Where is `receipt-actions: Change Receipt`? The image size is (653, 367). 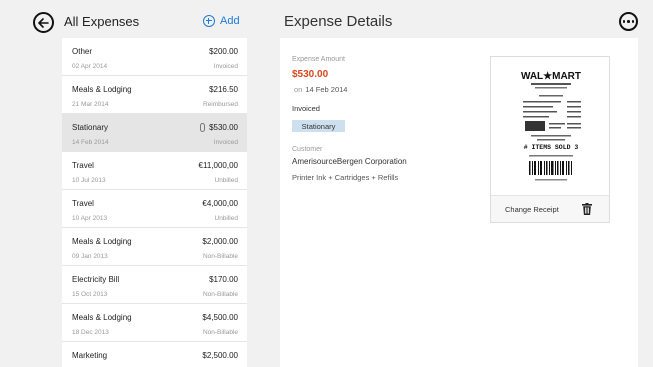
receipt-actions: Change Receipt is located at coordinates (550, 208).